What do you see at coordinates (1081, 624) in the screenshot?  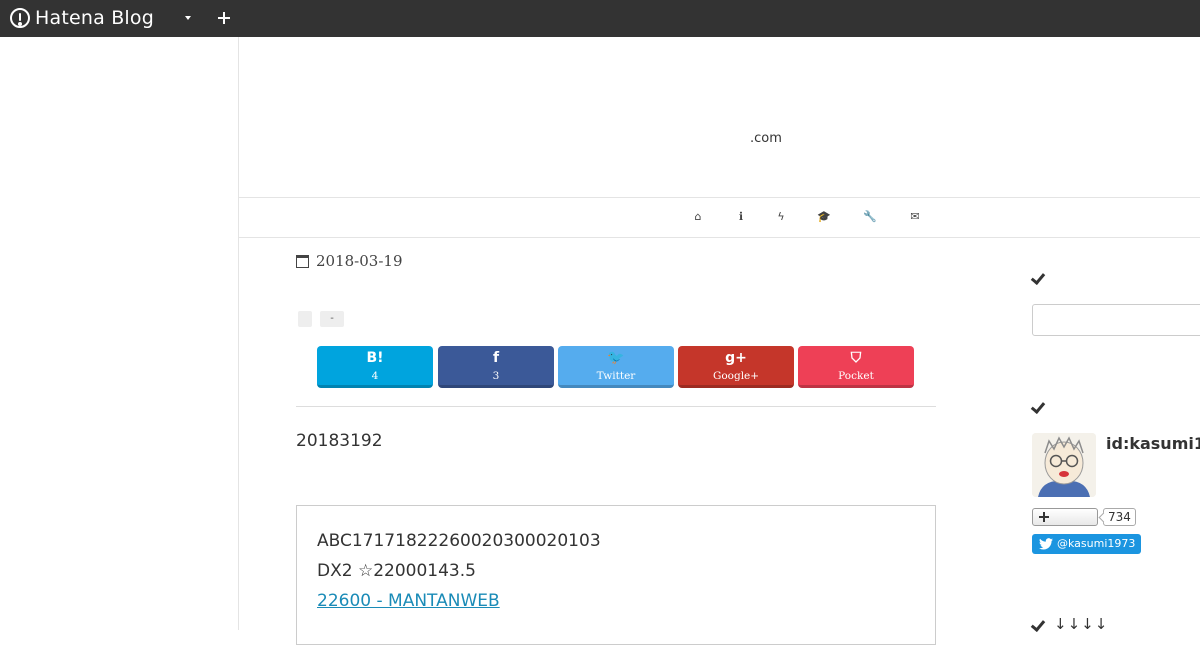 I see `sidebar-section-title: ↓↓↓↓` at bounding box center [1081, 624].